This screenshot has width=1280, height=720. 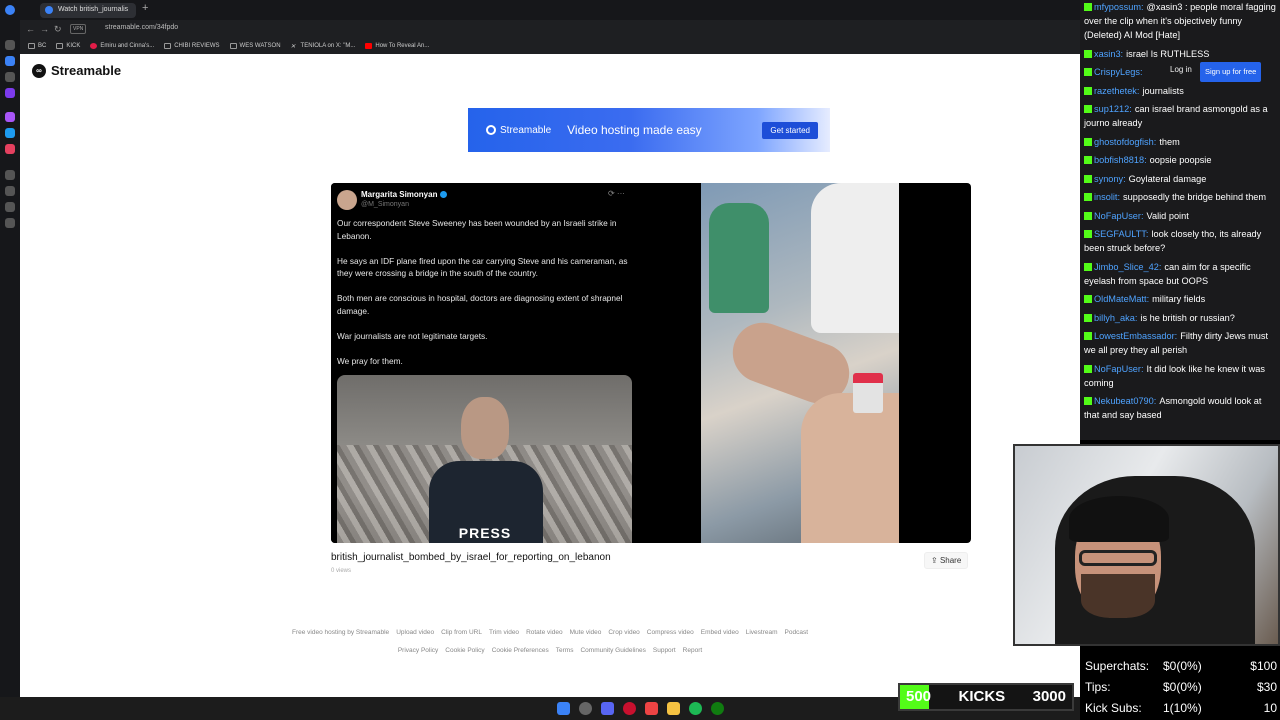 I want to click on footer-link: Mute video, so click(x=586, y=632).